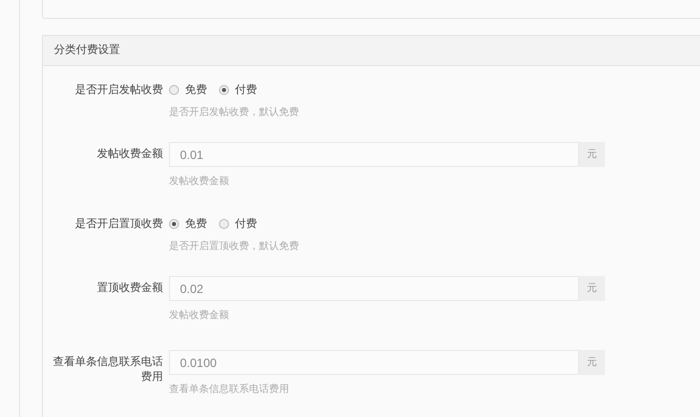 The height and width of the screenshot is (417, 700). What do you see at coordinates (129, 288) in the screenshot?
I see `field-label: 置顶收费金额` at bounding box center [129, 288].